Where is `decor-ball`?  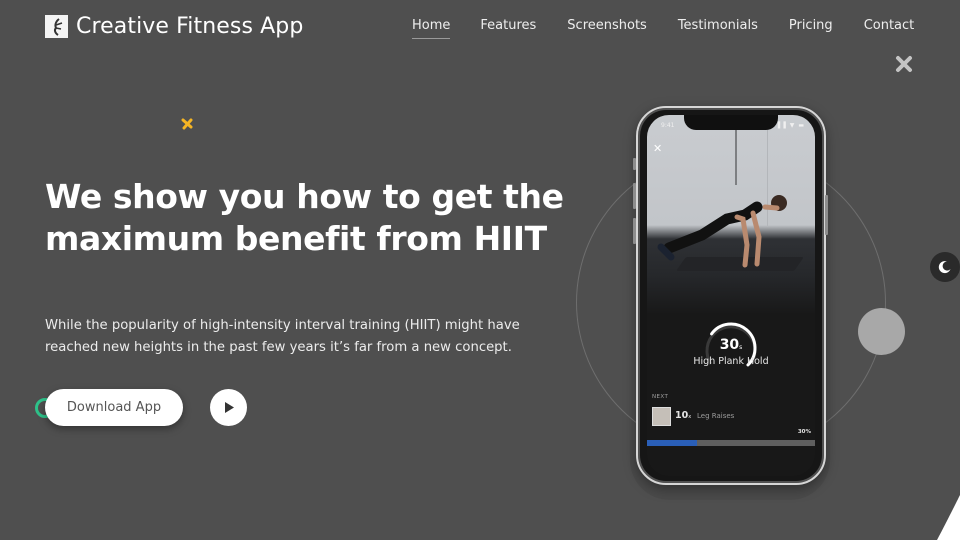
decor-ball is located at coordinates (881, 331).